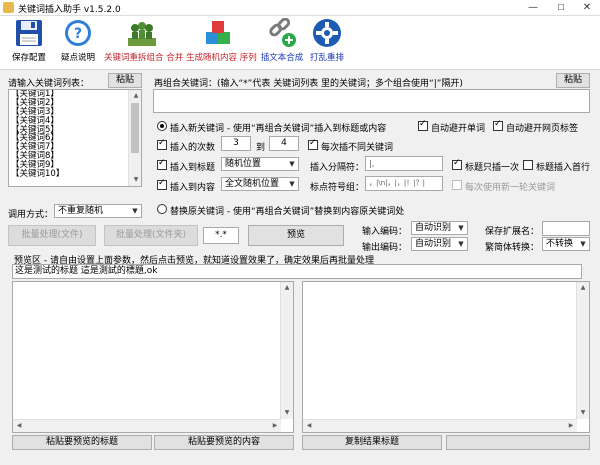 Image resolution: width=600 pixels, height=465 pixels. I want to click on people-group-icon, so click(142, 33).